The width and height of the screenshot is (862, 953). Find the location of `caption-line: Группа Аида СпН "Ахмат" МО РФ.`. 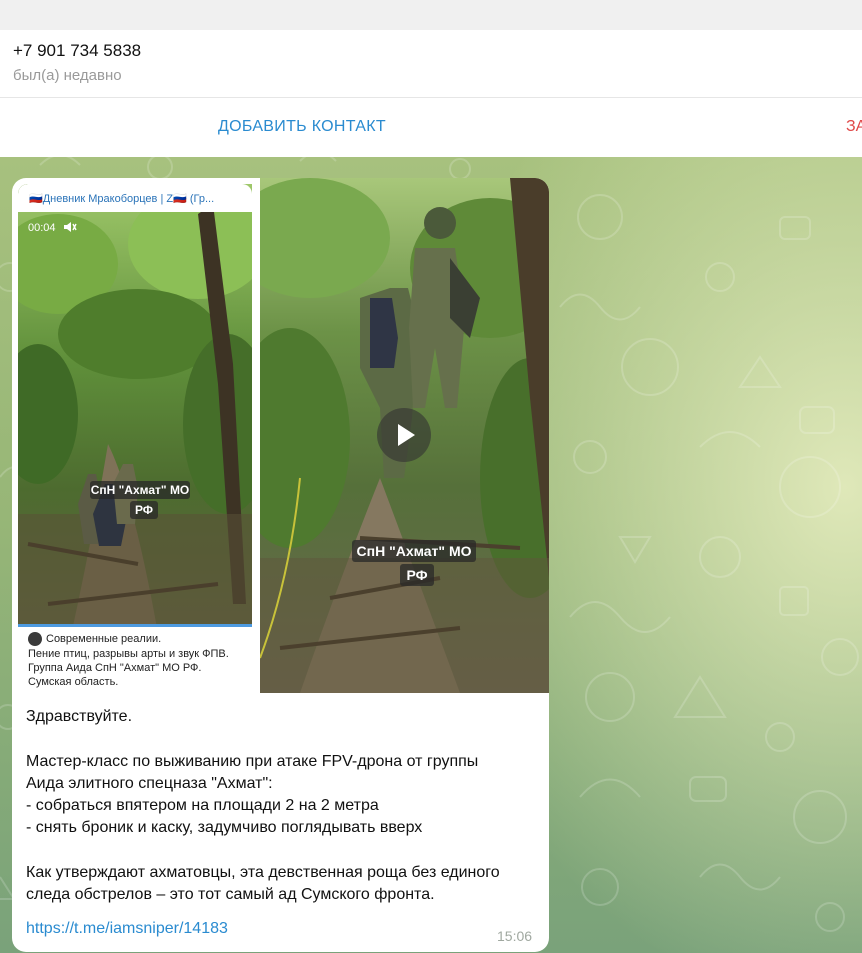

caption-line: Группа Аида СпН "Ахмат" МО РФ. is located at coordinates (115, 668).